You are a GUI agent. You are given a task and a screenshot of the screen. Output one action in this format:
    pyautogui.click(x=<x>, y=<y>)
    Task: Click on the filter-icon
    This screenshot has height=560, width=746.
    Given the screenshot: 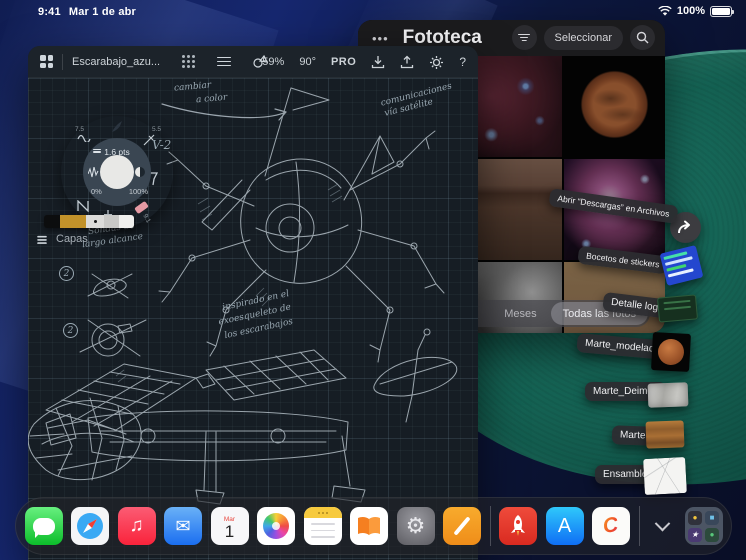 What is the action you would take?
    pyautogui.click(x=524, y=37)
    